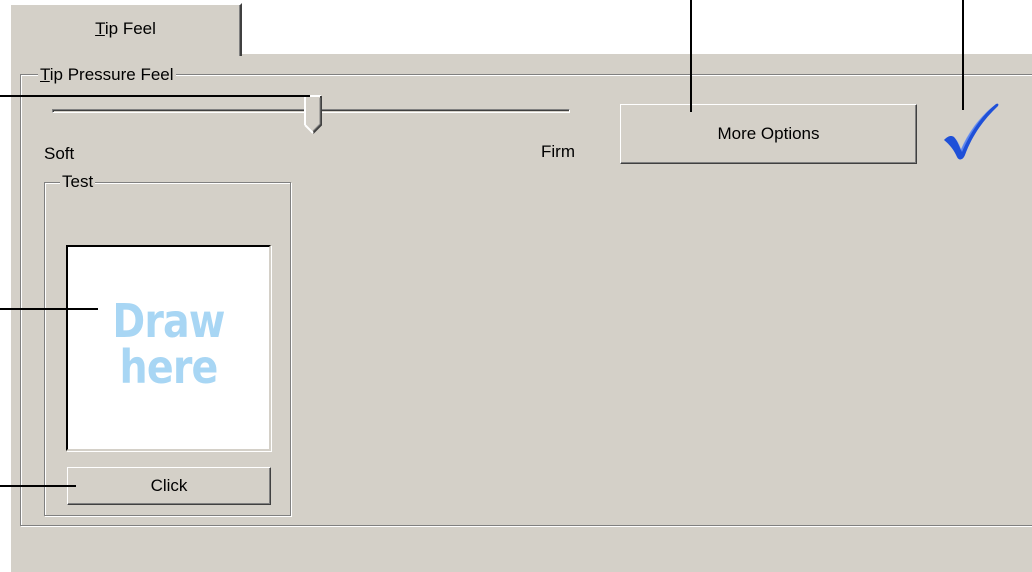 The height and width of the screenshot is (572, 1032). Describe the element at coordinates (691, 56) in the screenshot. I see `callout-line-more-options` at that location.